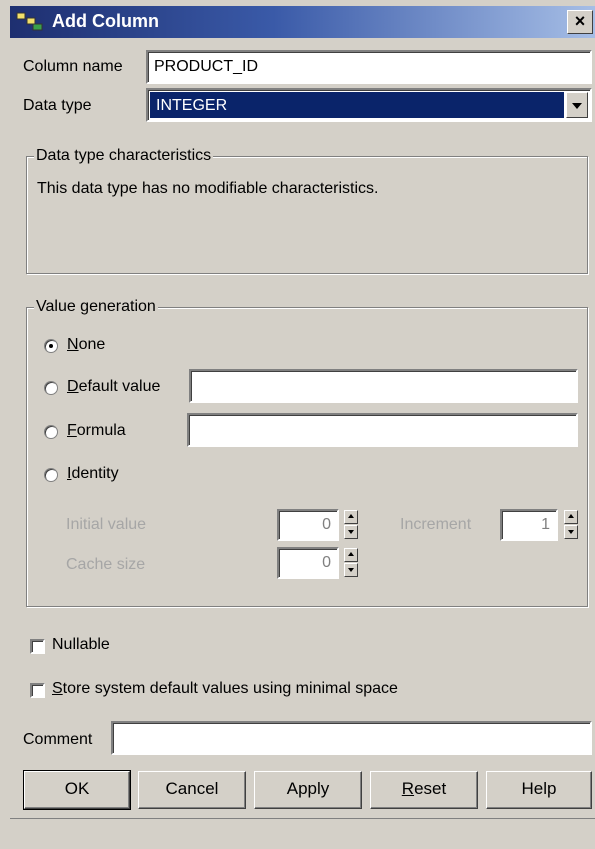 Image resolution: width=595 pixels, height=849 pixels. What do you see at coordinates (529, 525) in the screenshot?
I see `increment-input: 1` at bounding box center [529, 525].